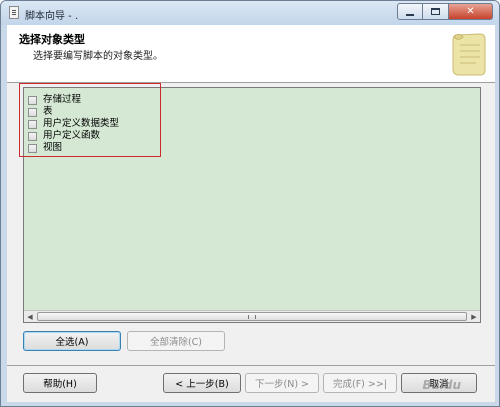  What do you see at coordinates (439, 383) in the screenshot?
I see `cancel-button: 取消` at bounding box center [439, 383].